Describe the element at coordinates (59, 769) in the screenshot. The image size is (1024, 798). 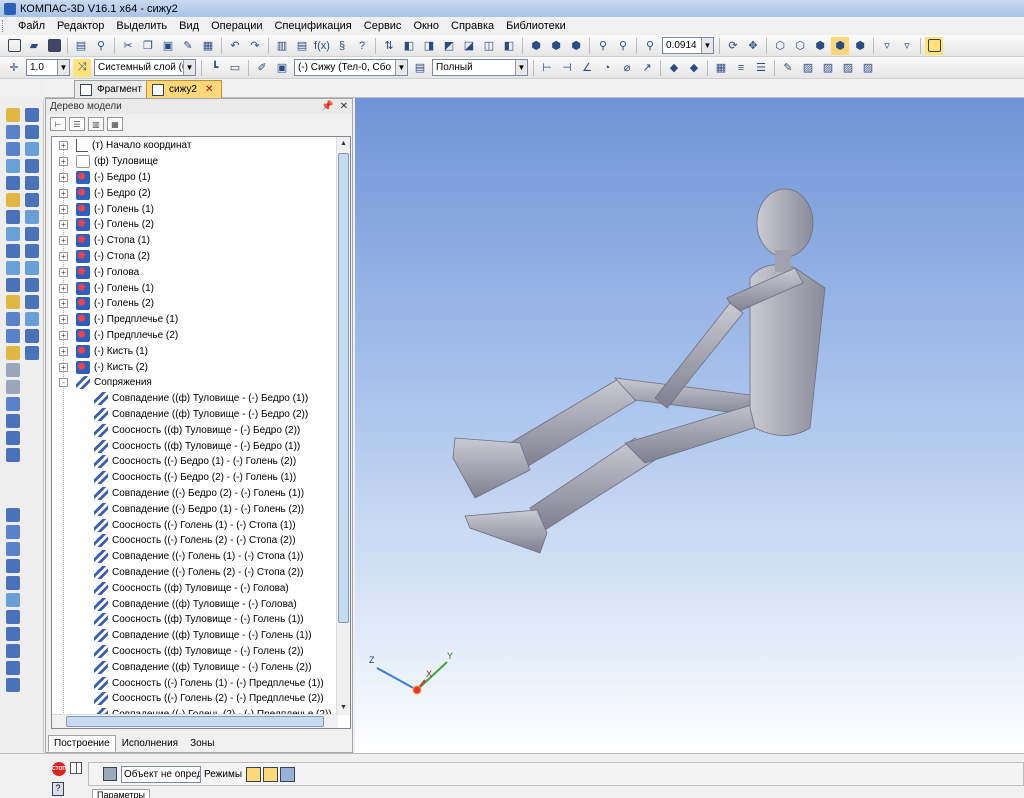
I see `stop-icon: СТОП` at that location.